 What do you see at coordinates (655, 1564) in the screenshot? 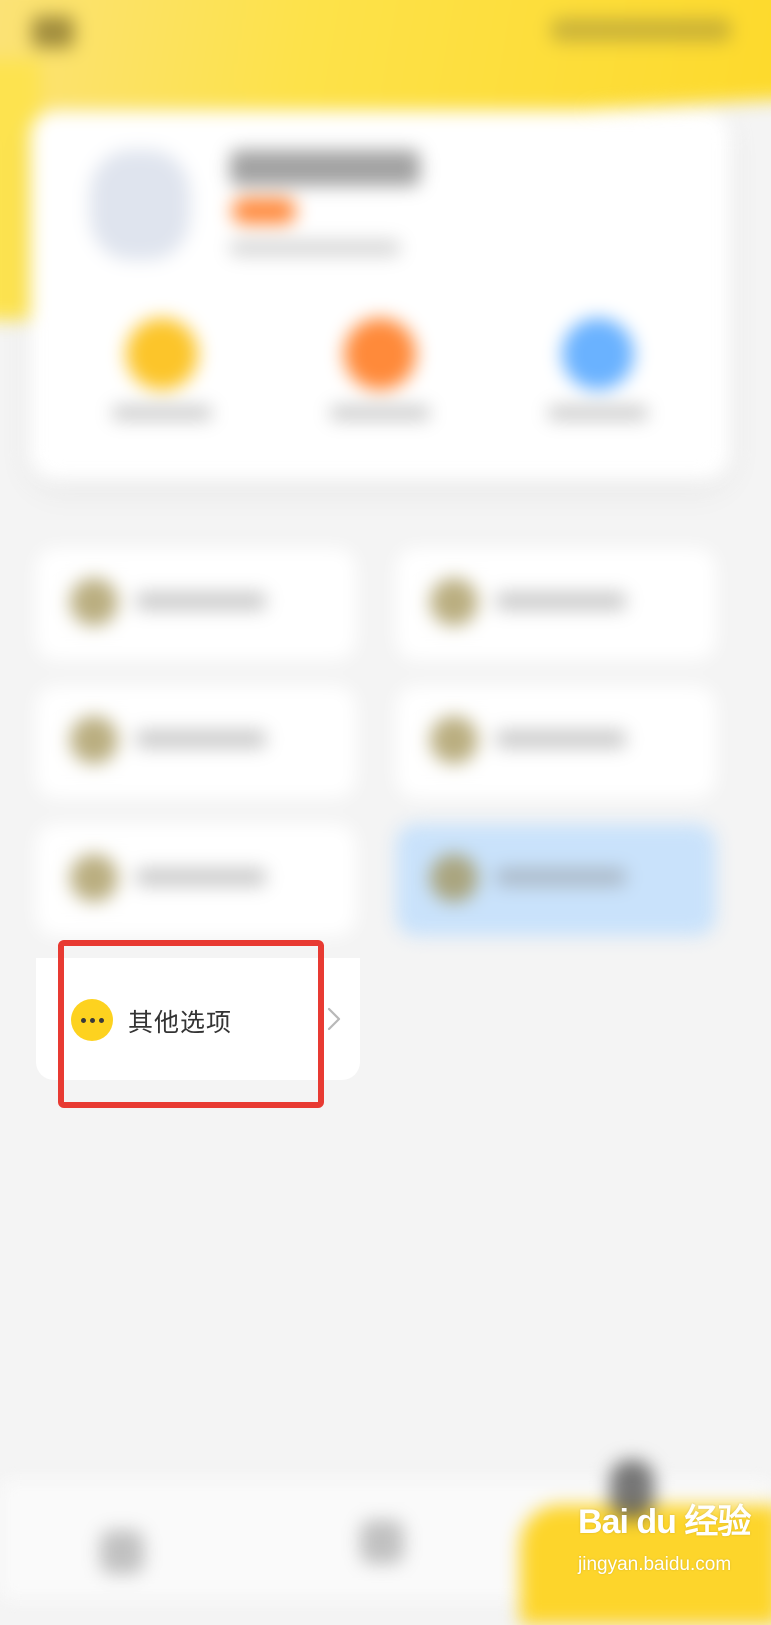
I see `watermark-url: jingyan.baidu.com` at bounding box center [655, 1564].